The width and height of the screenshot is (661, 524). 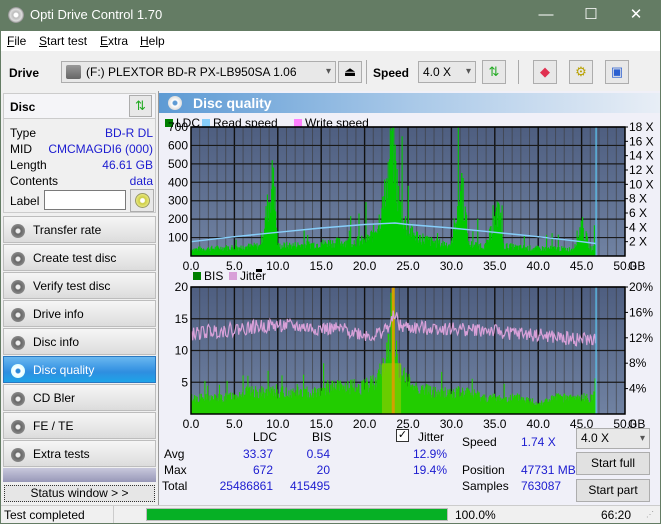 I want to click on disc-label-input, so click(x=85, y=200).